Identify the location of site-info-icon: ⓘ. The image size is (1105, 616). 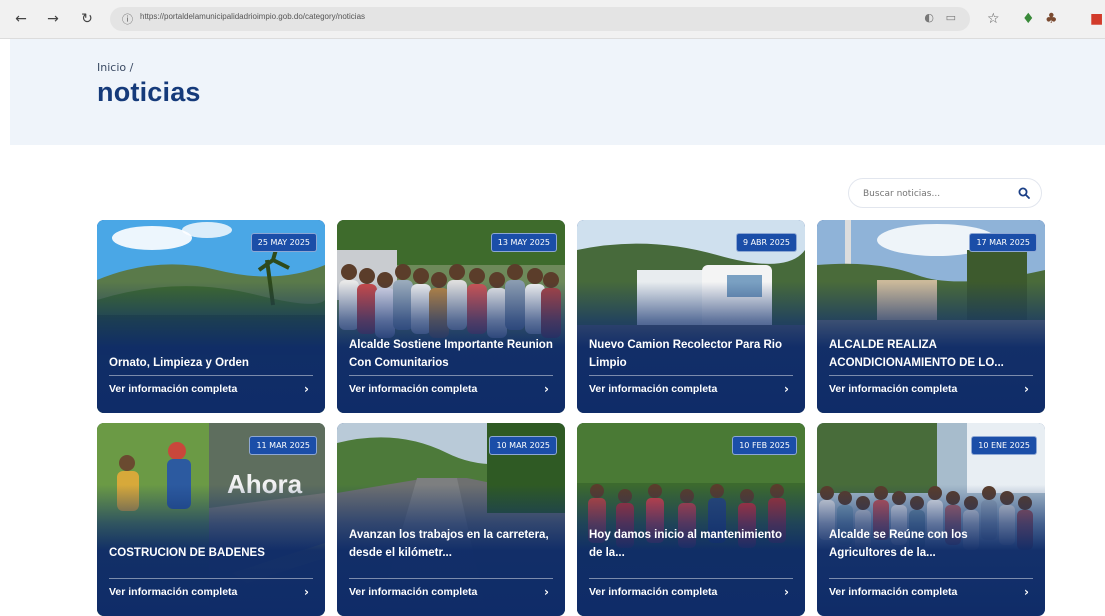
(127, 19).